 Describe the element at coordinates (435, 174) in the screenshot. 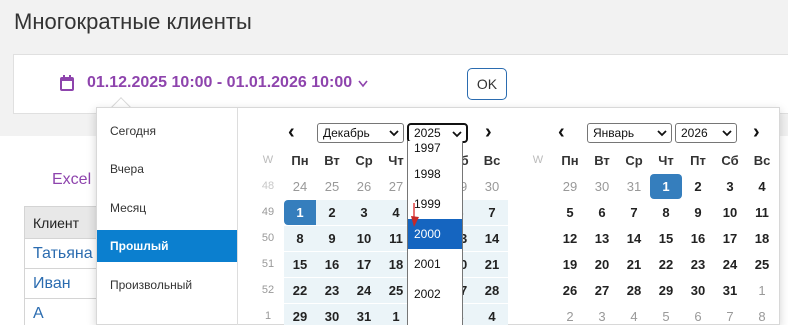

I see `year-option: 1998` at that location.